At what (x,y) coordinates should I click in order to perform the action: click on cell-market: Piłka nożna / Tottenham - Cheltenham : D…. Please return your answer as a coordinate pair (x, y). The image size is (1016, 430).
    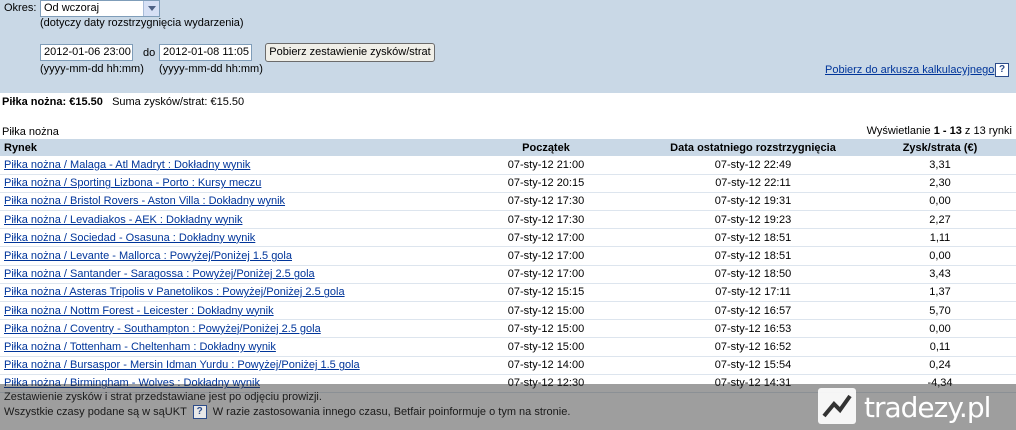
    Looking at the image, I should click on (225, 347).